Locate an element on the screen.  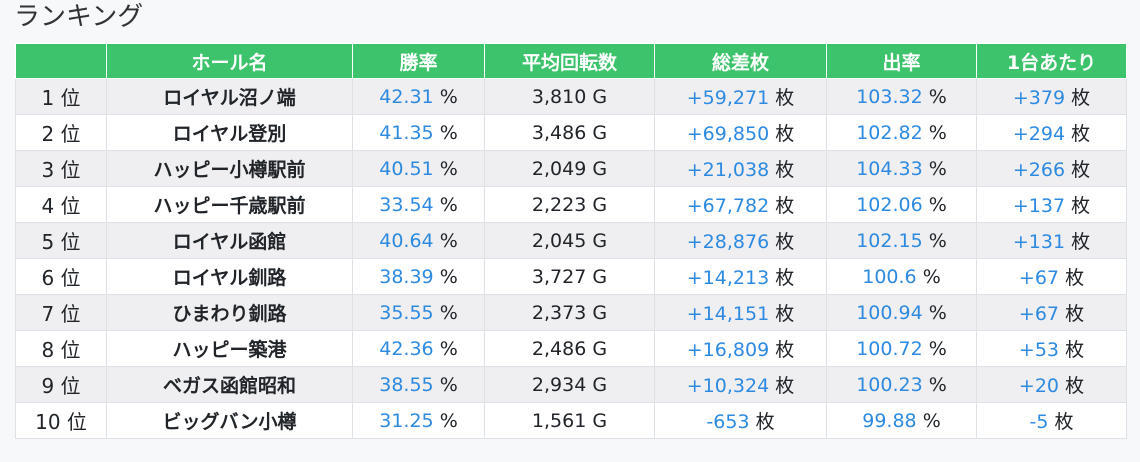
payout-rate-value: 99.88 is located at coordinates (889, 420).